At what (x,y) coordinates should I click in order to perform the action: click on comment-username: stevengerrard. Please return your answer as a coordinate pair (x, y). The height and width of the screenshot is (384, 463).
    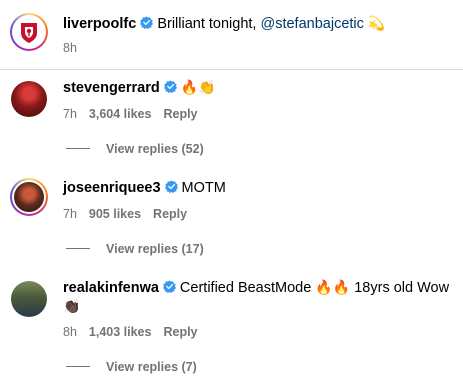
    Looking at the image, I should click on (111, 88).